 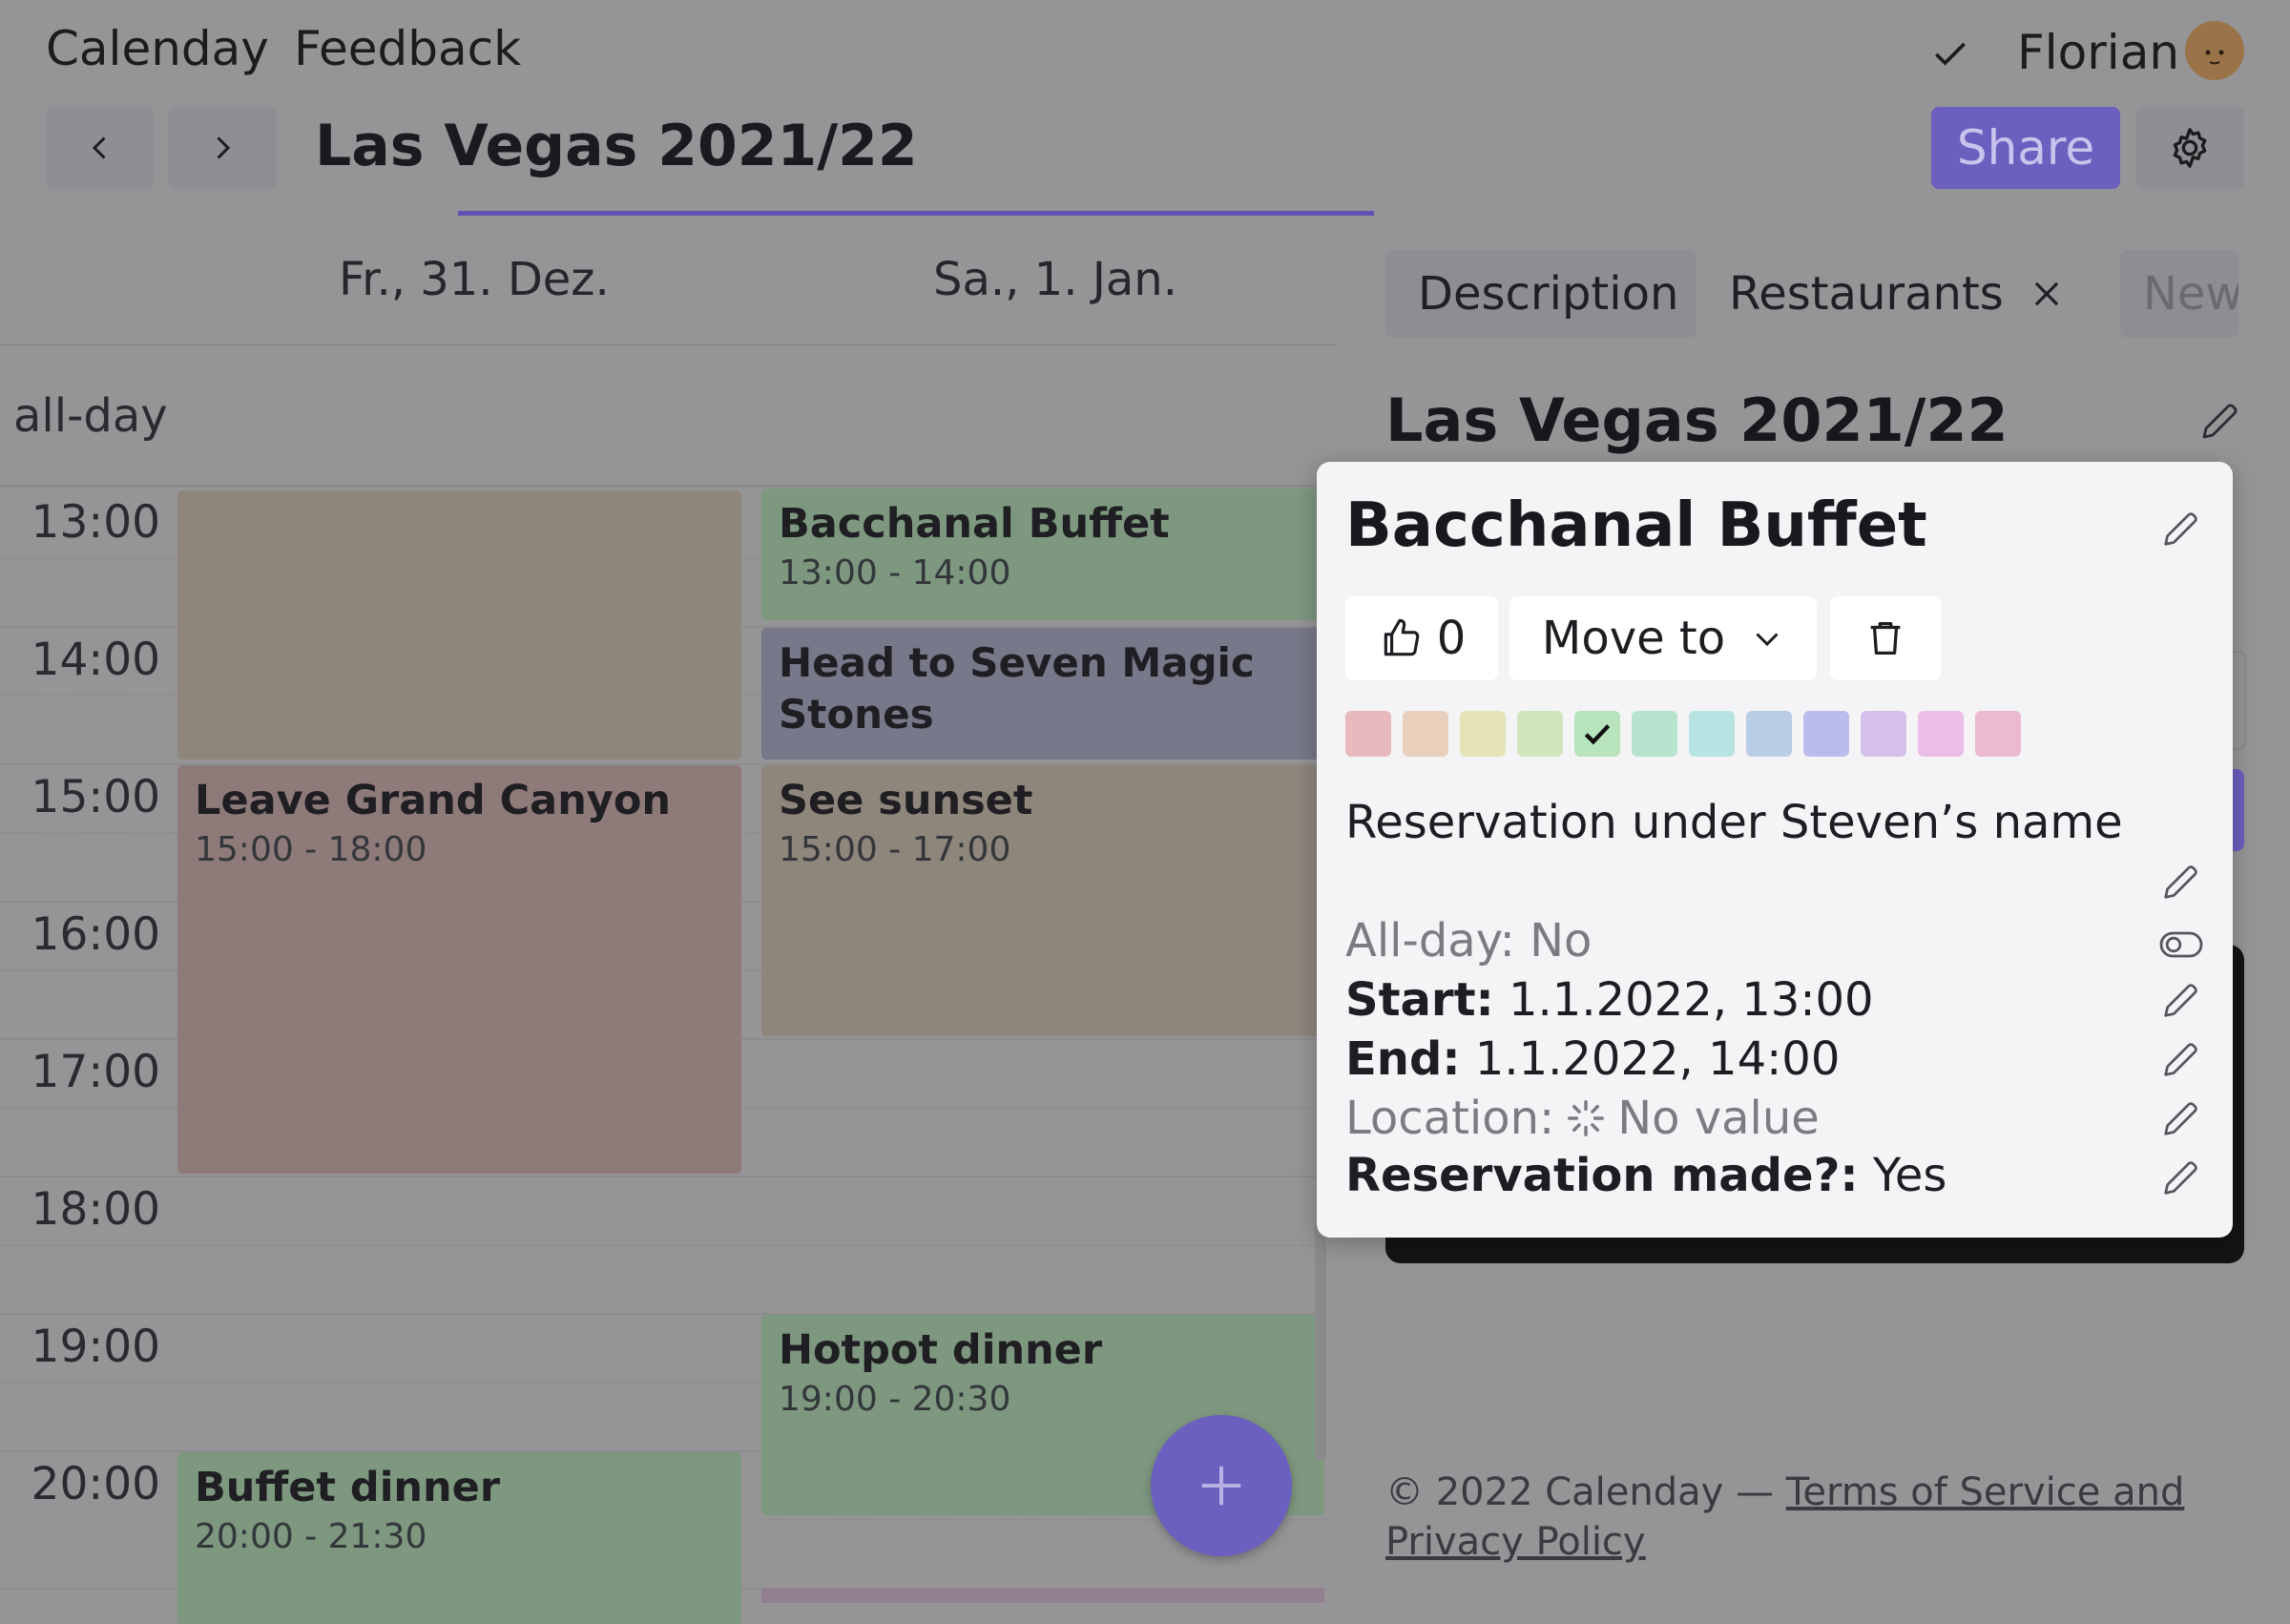 I want to click on prop-allday-key: All-day:, so click(x=1430, y=941).